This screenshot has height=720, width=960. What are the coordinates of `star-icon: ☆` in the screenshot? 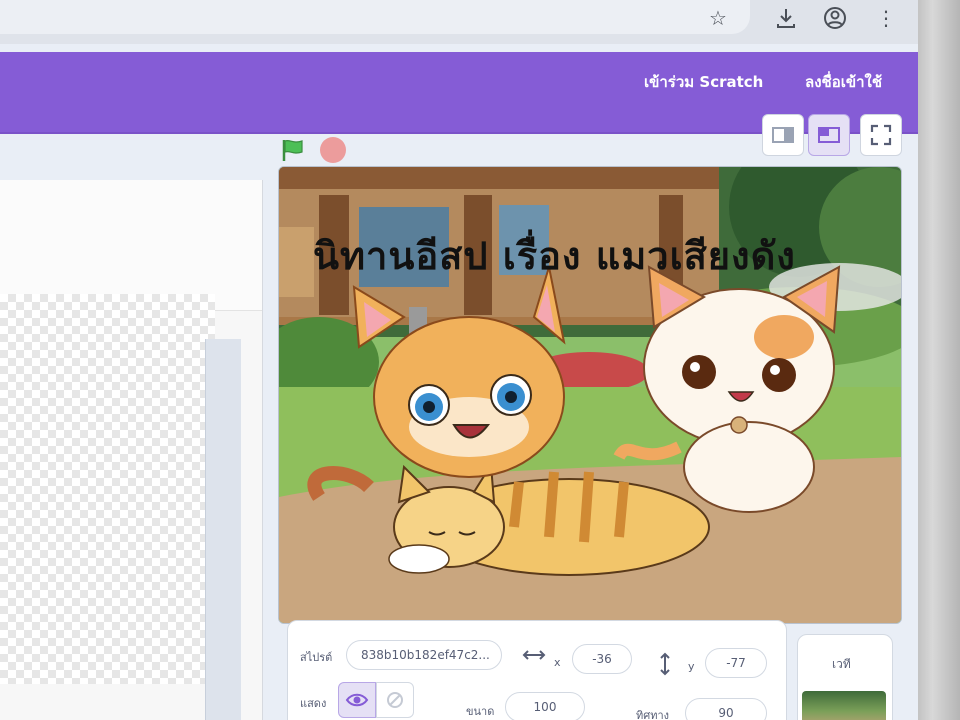 It's located at (718, 18).